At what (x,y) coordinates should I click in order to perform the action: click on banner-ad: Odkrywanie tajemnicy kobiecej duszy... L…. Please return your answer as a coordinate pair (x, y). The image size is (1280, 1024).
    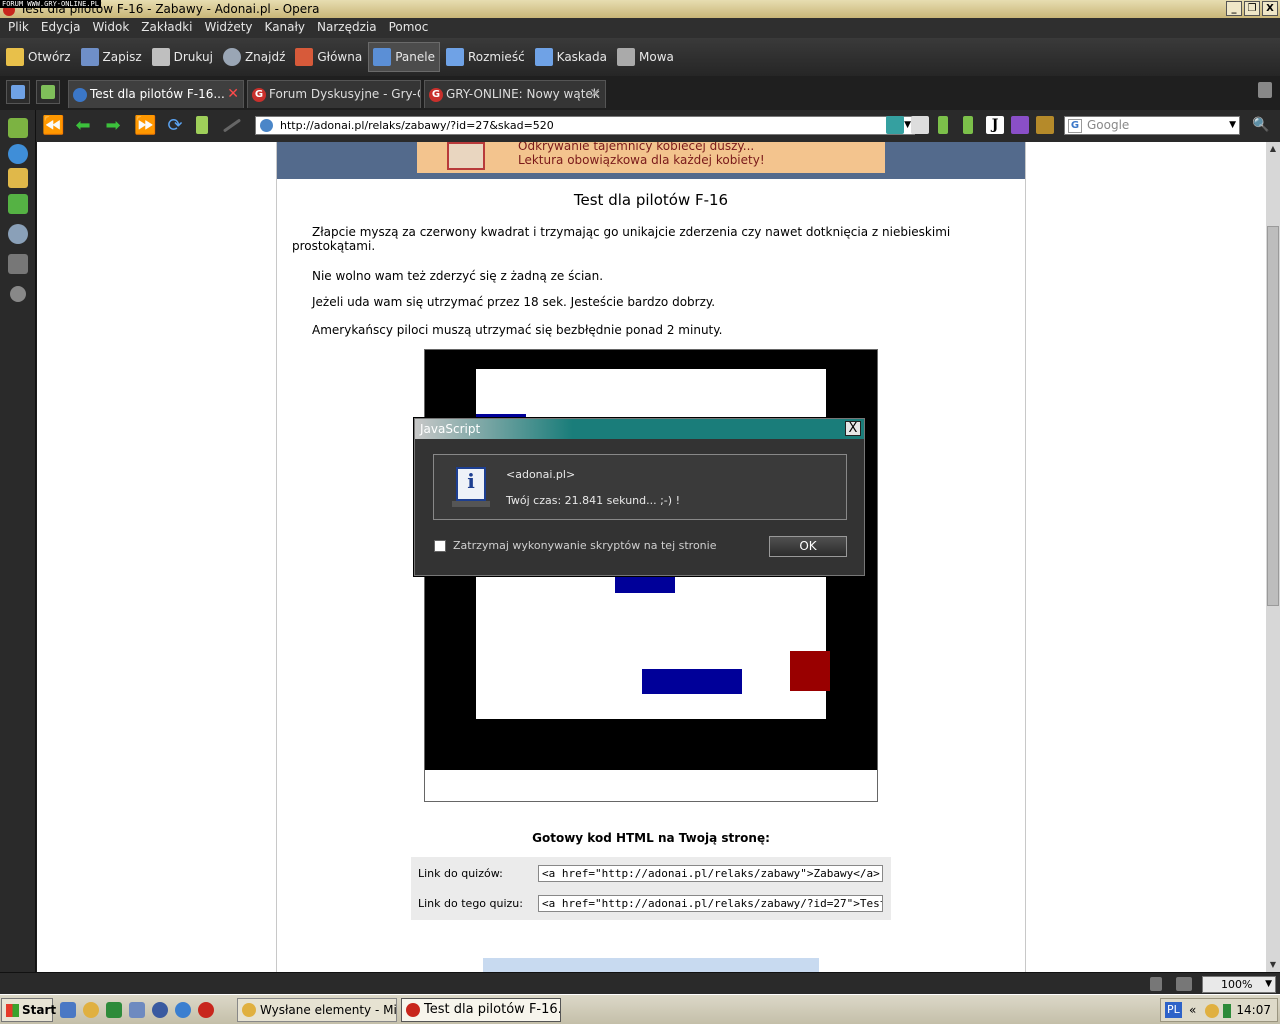
    Looking at the image, I should click on (651, 157).